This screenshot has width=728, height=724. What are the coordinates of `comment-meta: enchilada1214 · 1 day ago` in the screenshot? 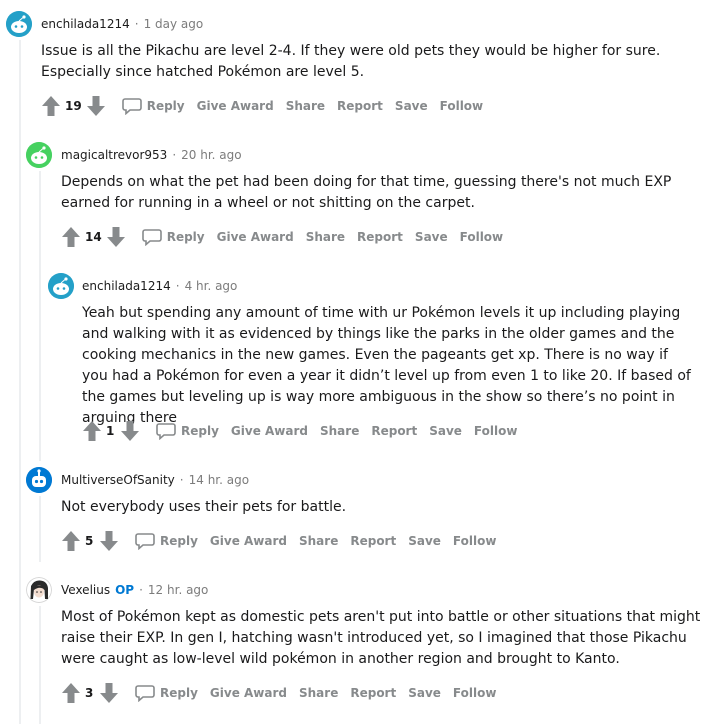 It's located at (122, 24).